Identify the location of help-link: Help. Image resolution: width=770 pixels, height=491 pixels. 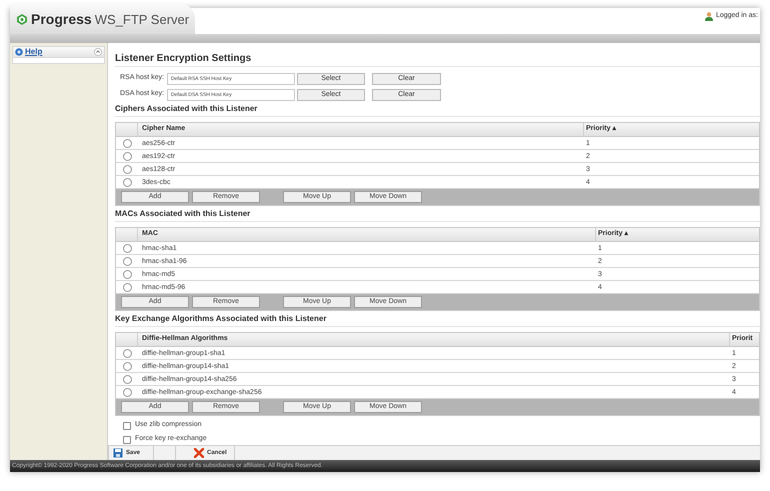
(58, 52).